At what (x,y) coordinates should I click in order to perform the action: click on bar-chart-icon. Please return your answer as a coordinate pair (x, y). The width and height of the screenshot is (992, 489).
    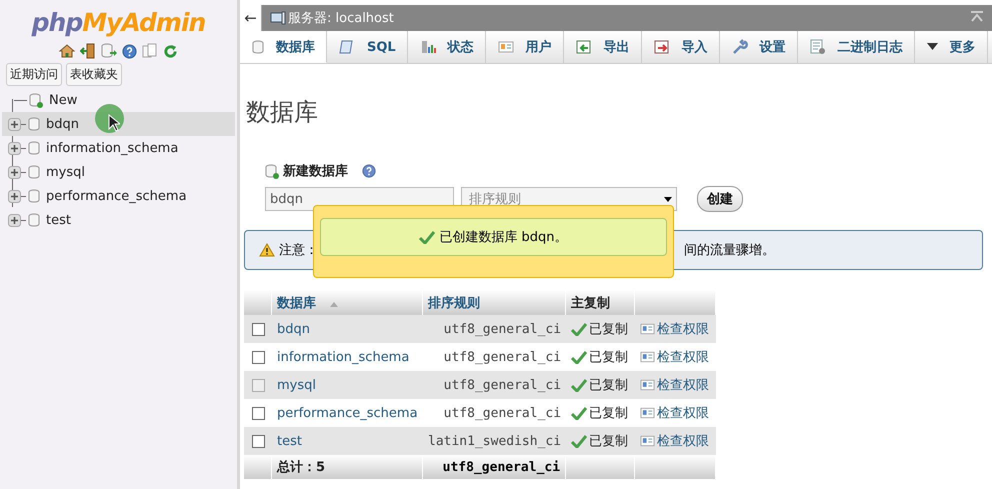
    Looking at the image, I should click on (428, 47).